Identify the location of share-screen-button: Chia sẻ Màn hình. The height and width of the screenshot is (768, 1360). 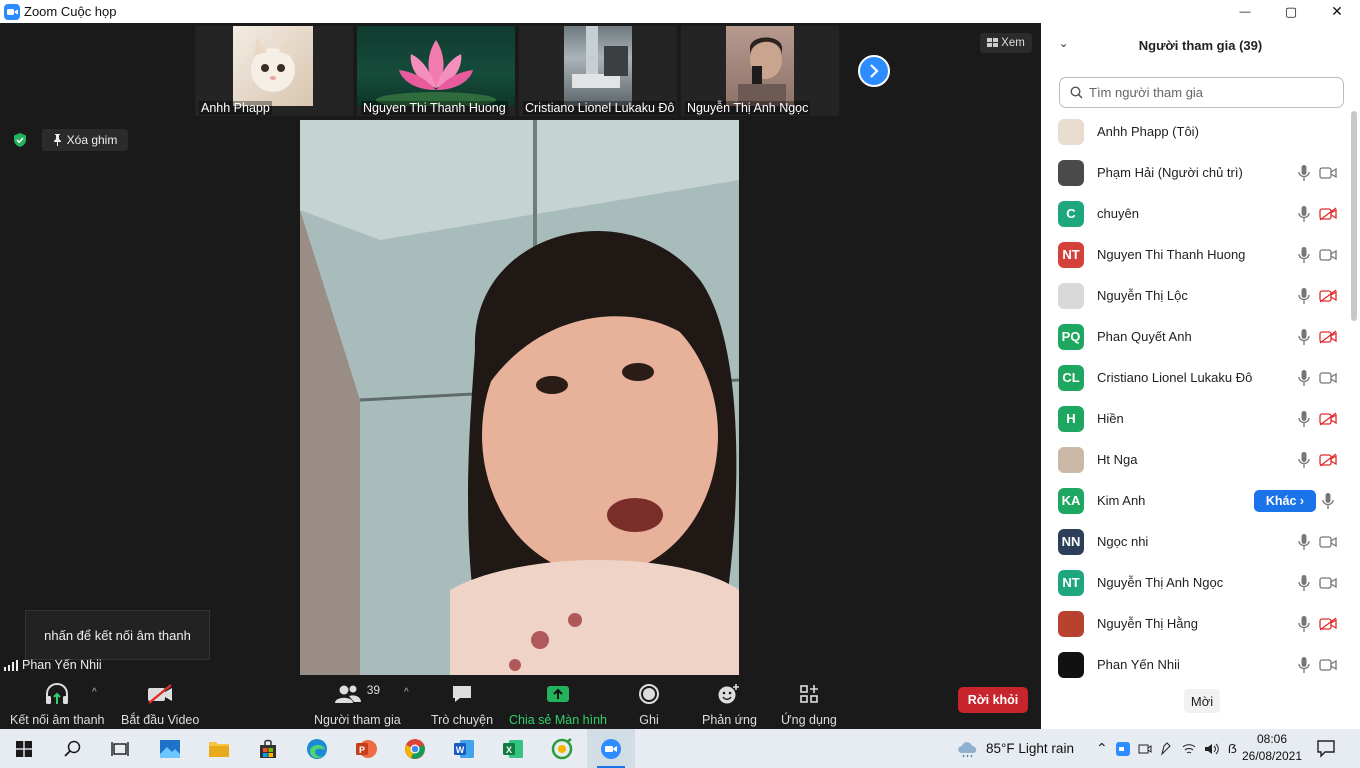
(558, 704).